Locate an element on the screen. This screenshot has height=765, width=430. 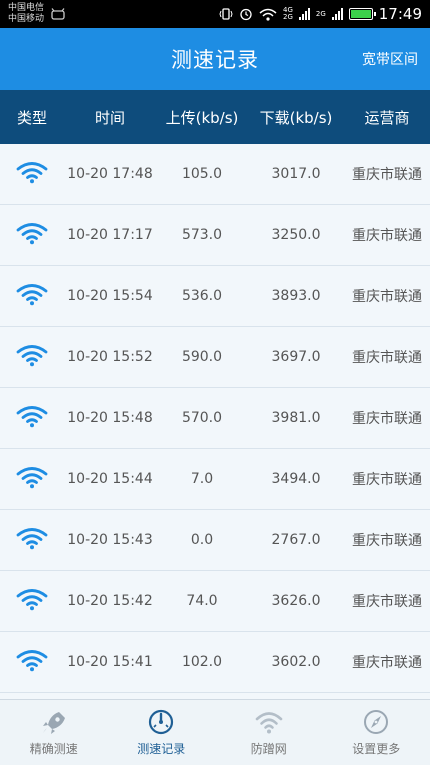
compass-icon is located at coordinates (376, 722).